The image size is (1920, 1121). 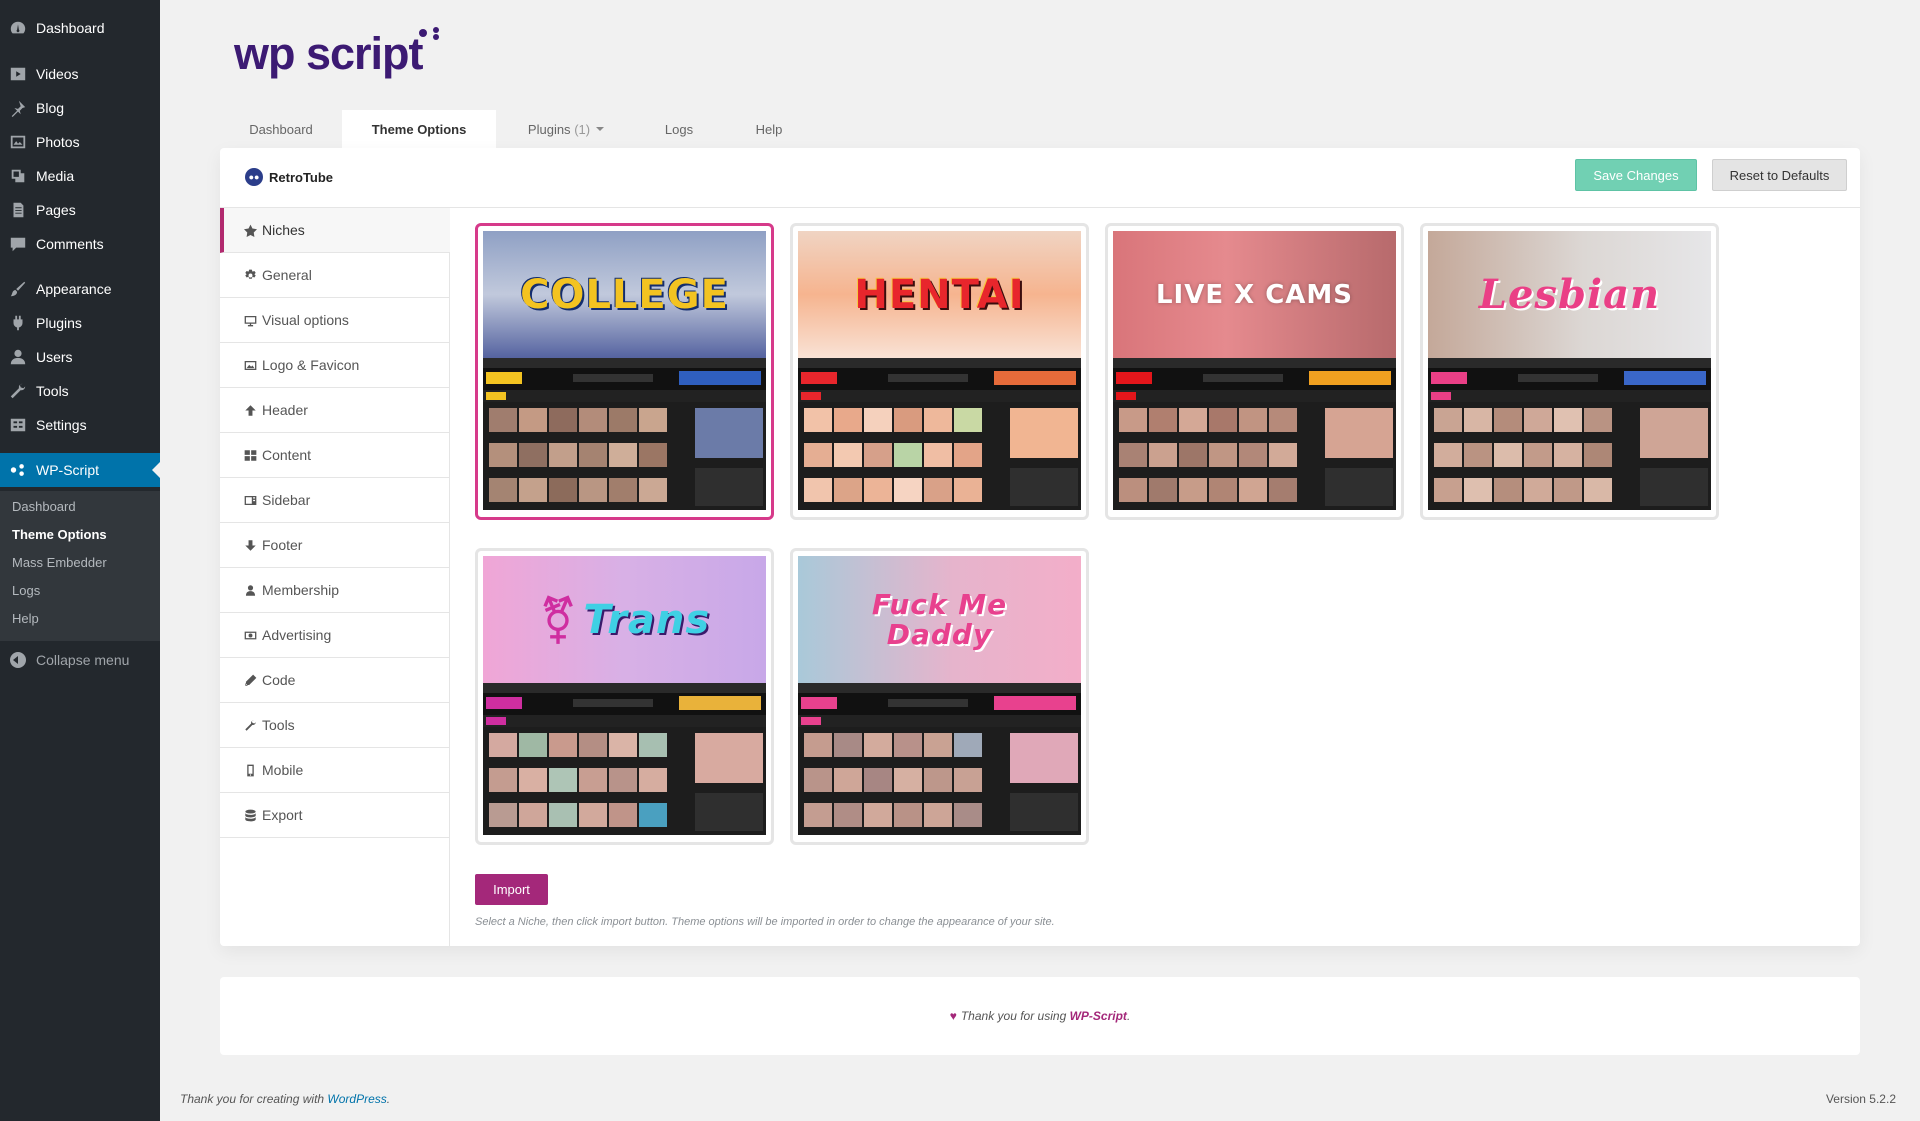 What do you see at coordinates (356, 1099) in the screenshot?
I see `wordpress-link: WordPress` at bounding box center [356, 1099].